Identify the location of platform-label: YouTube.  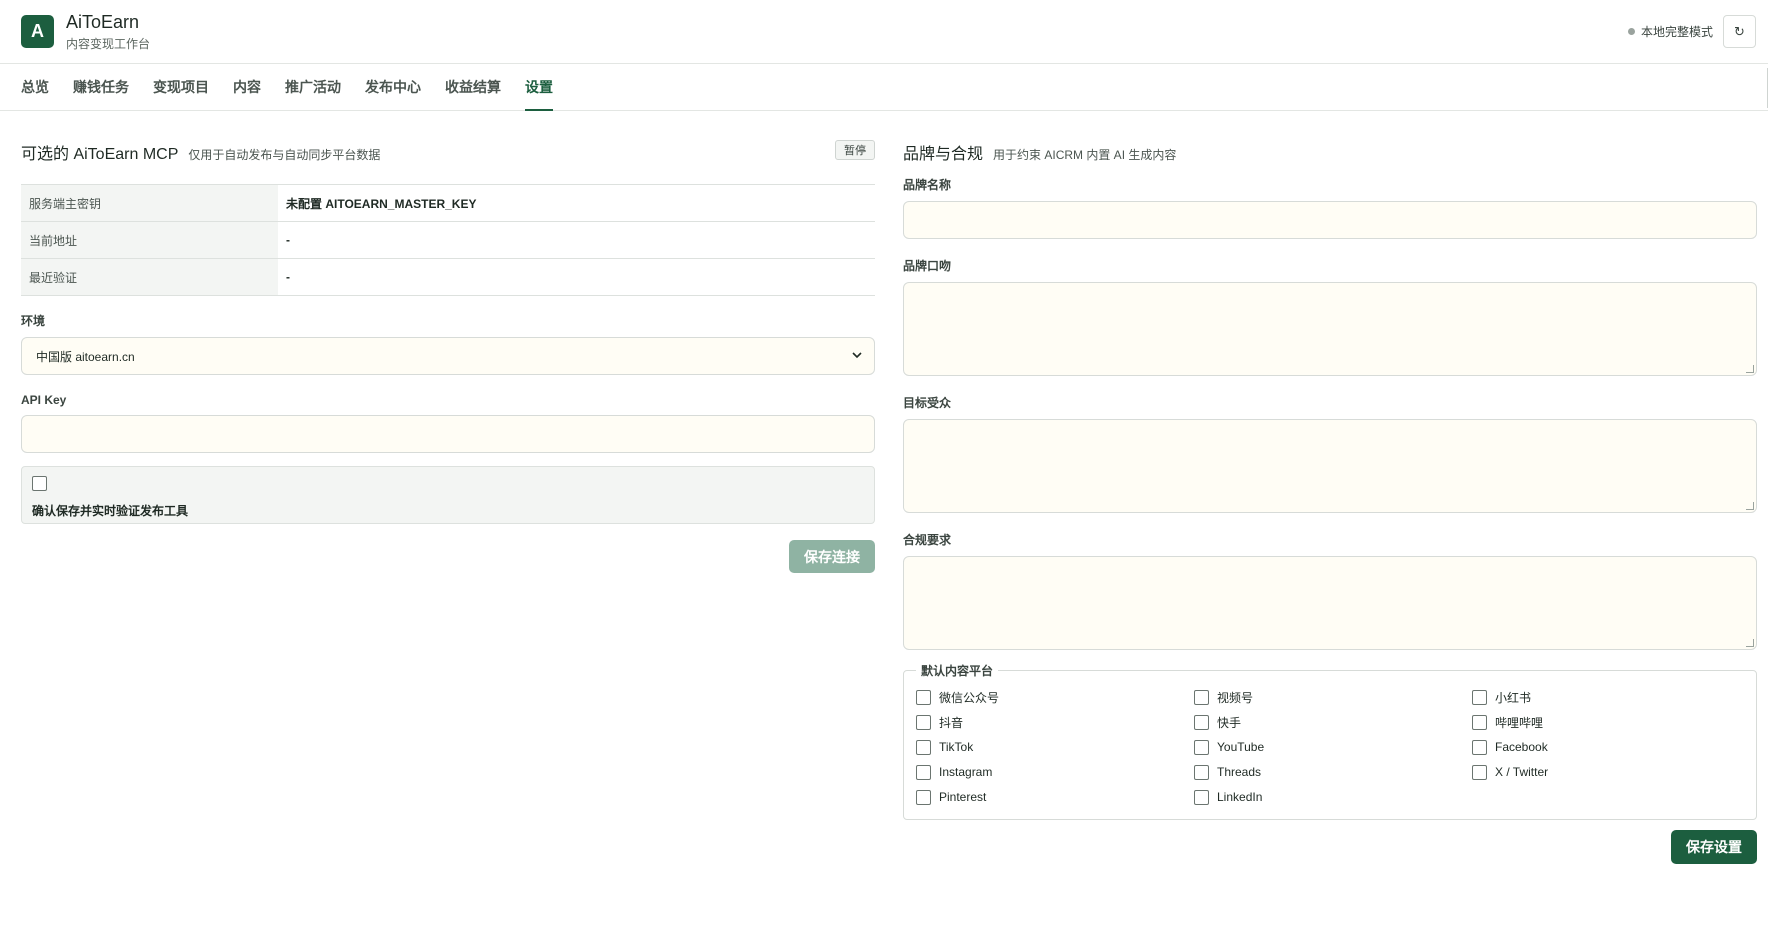
(1241, 747).